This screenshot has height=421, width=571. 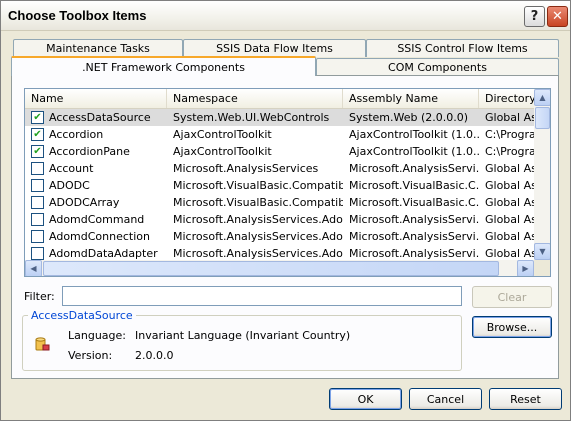 I want to click on ok-button: OK, so click(x=365, y=399).